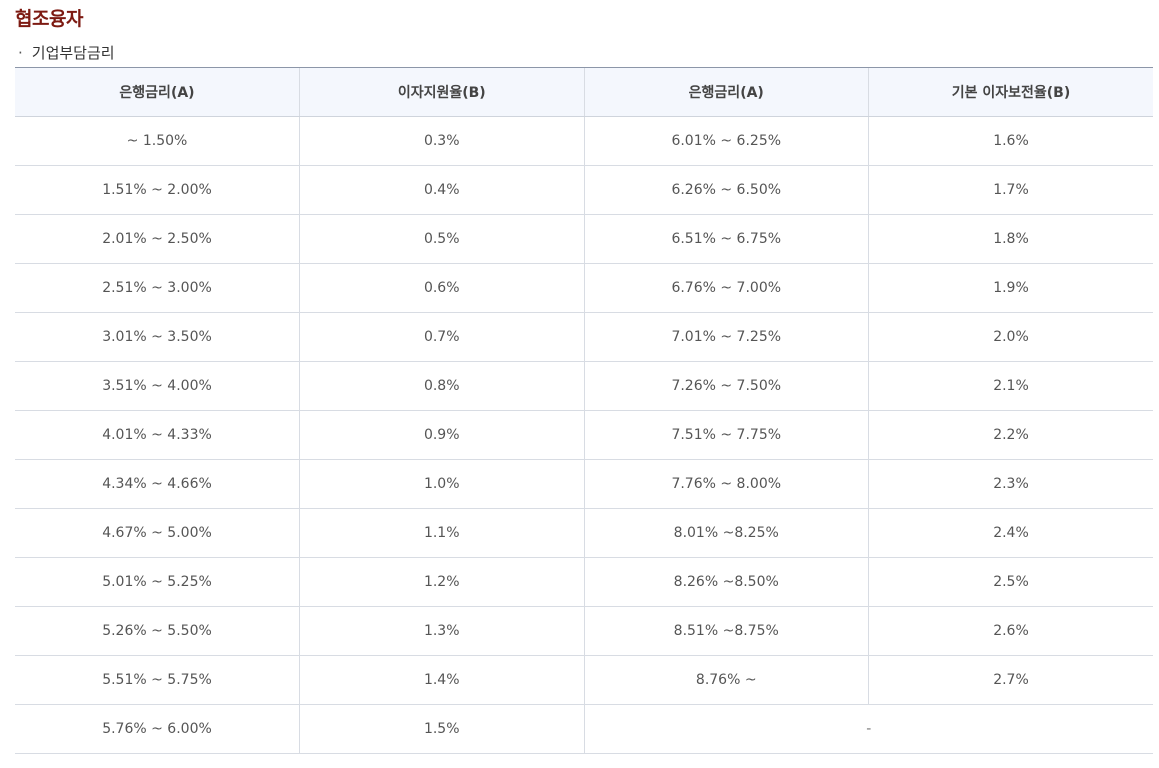 The height and width of the screenshot is (768, 1159). I want to click on table-cell: 0.4%, so click(441, 190).